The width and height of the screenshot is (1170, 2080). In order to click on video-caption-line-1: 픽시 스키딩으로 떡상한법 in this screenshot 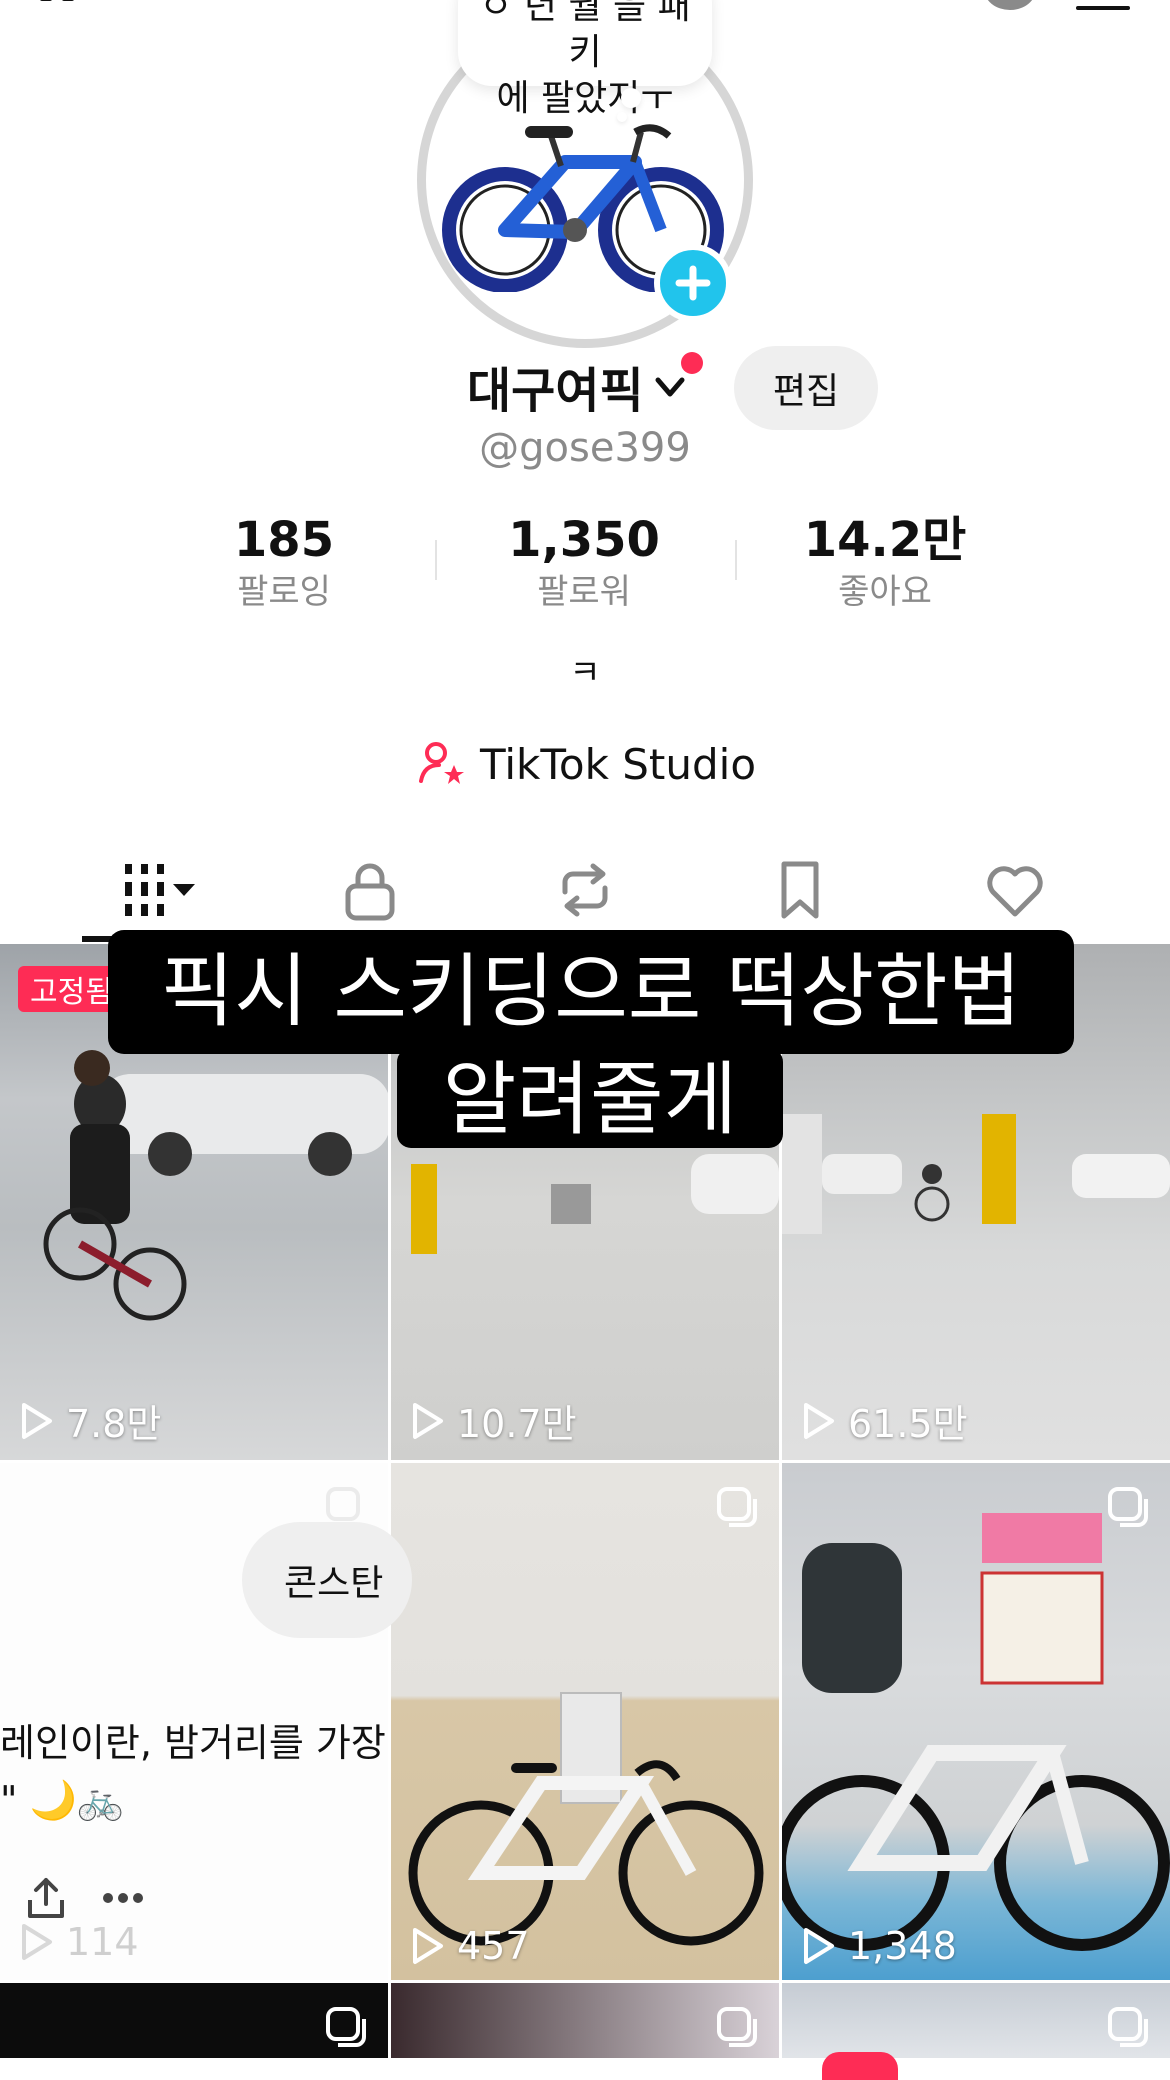, I will do `click(591, 992)`.